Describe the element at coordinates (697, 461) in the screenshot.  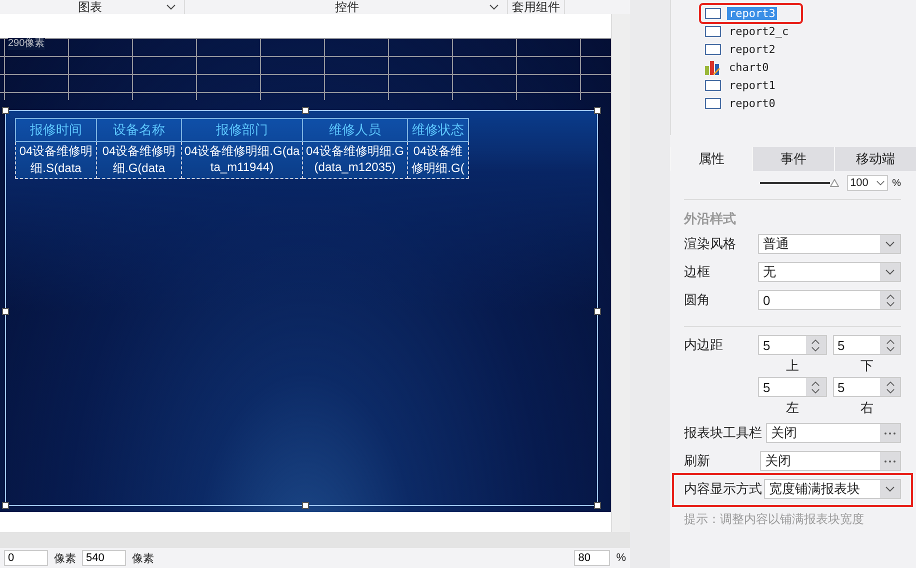
I see `property-label: 刷新` at that location.